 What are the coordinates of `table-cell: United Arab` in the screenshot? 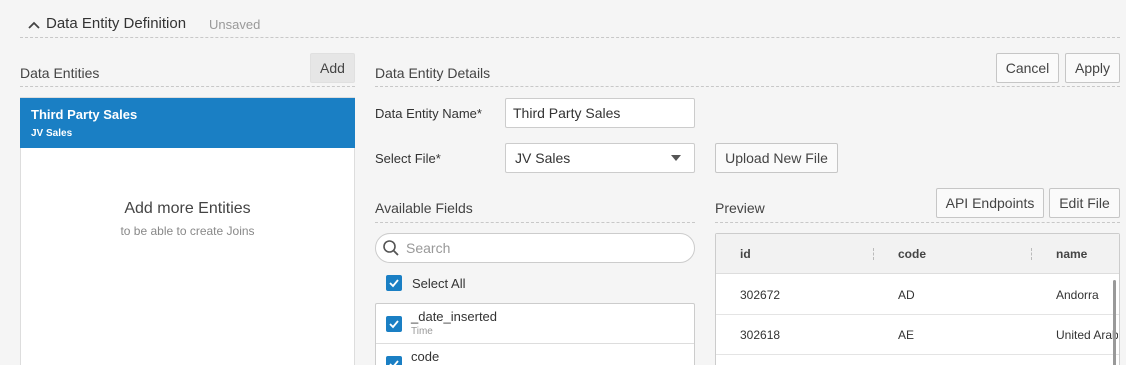 It's located at (1087, 335).